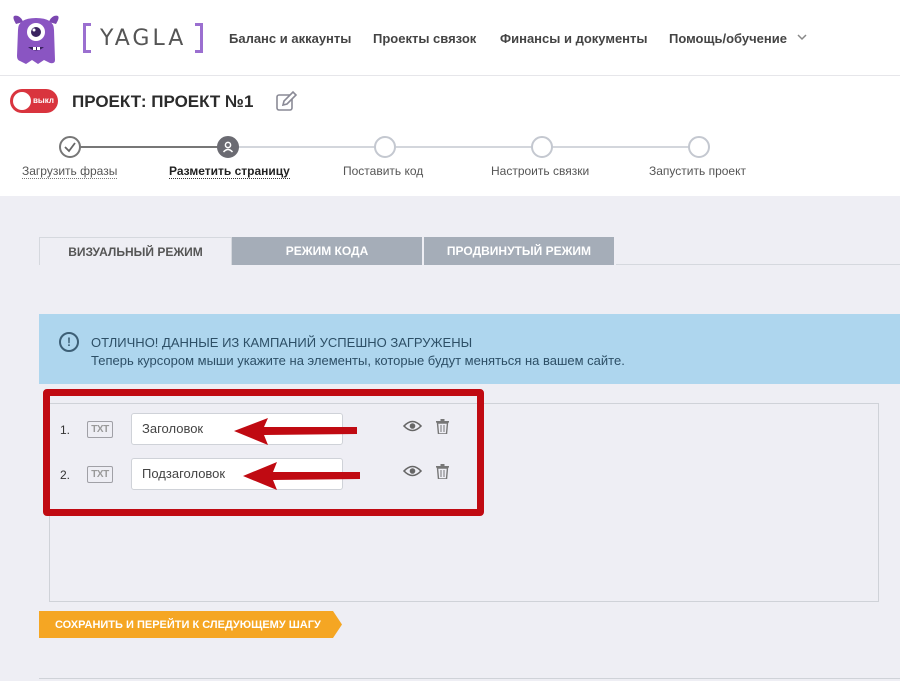  I want to click on nav-finances-documents: Финансы и документы, so click(574, 38).